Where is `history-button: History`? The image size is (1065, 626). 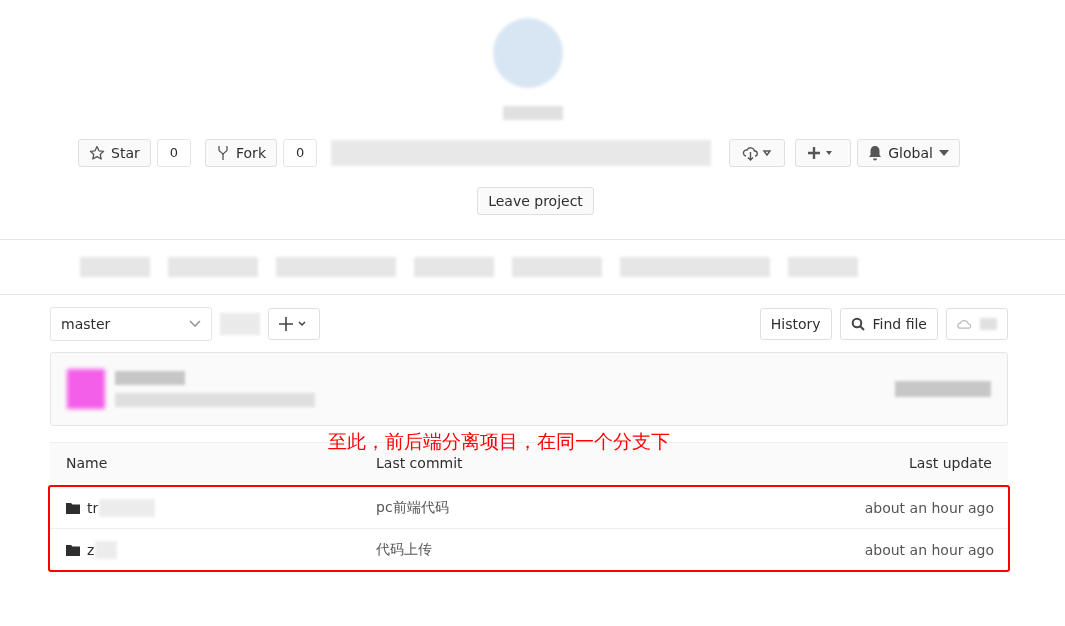
history-button: History is located at coordinates (795, 324).